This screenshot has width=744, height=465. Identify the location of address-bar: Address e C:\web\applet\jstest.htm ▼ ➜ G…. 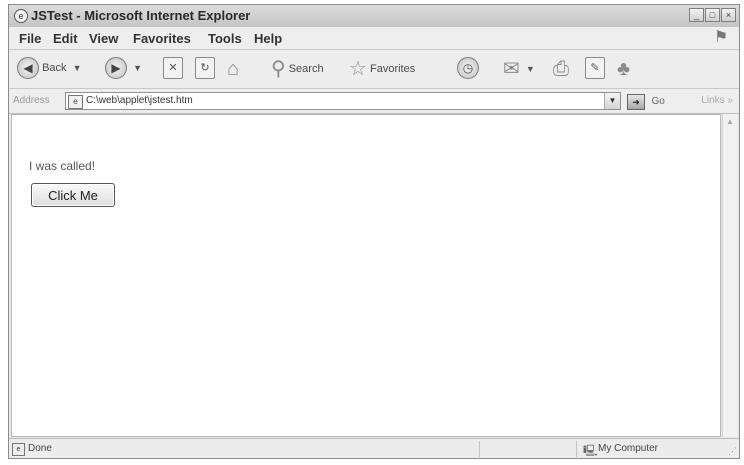
(374, 101).